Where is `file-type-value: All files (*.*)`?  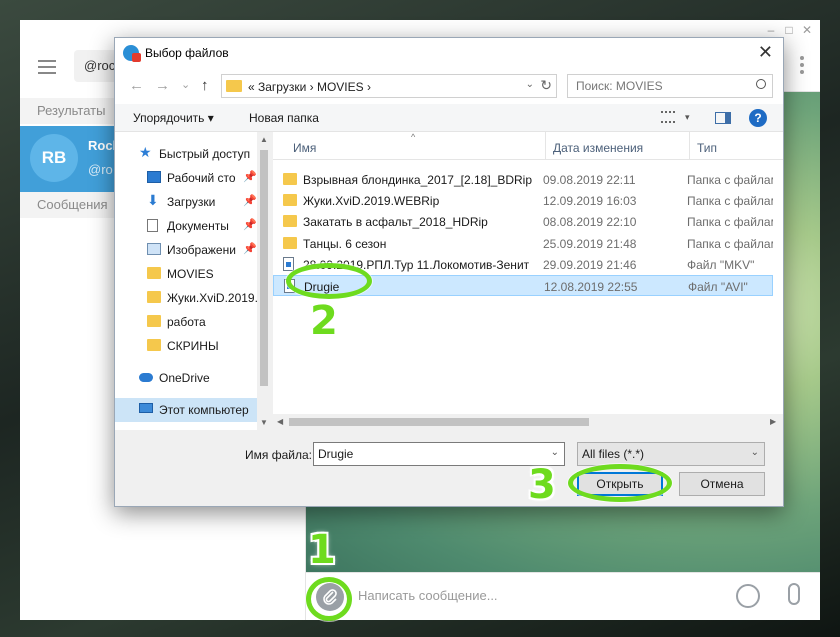 file-type-value: All files (*.*) is located at coordinates (613, 454).